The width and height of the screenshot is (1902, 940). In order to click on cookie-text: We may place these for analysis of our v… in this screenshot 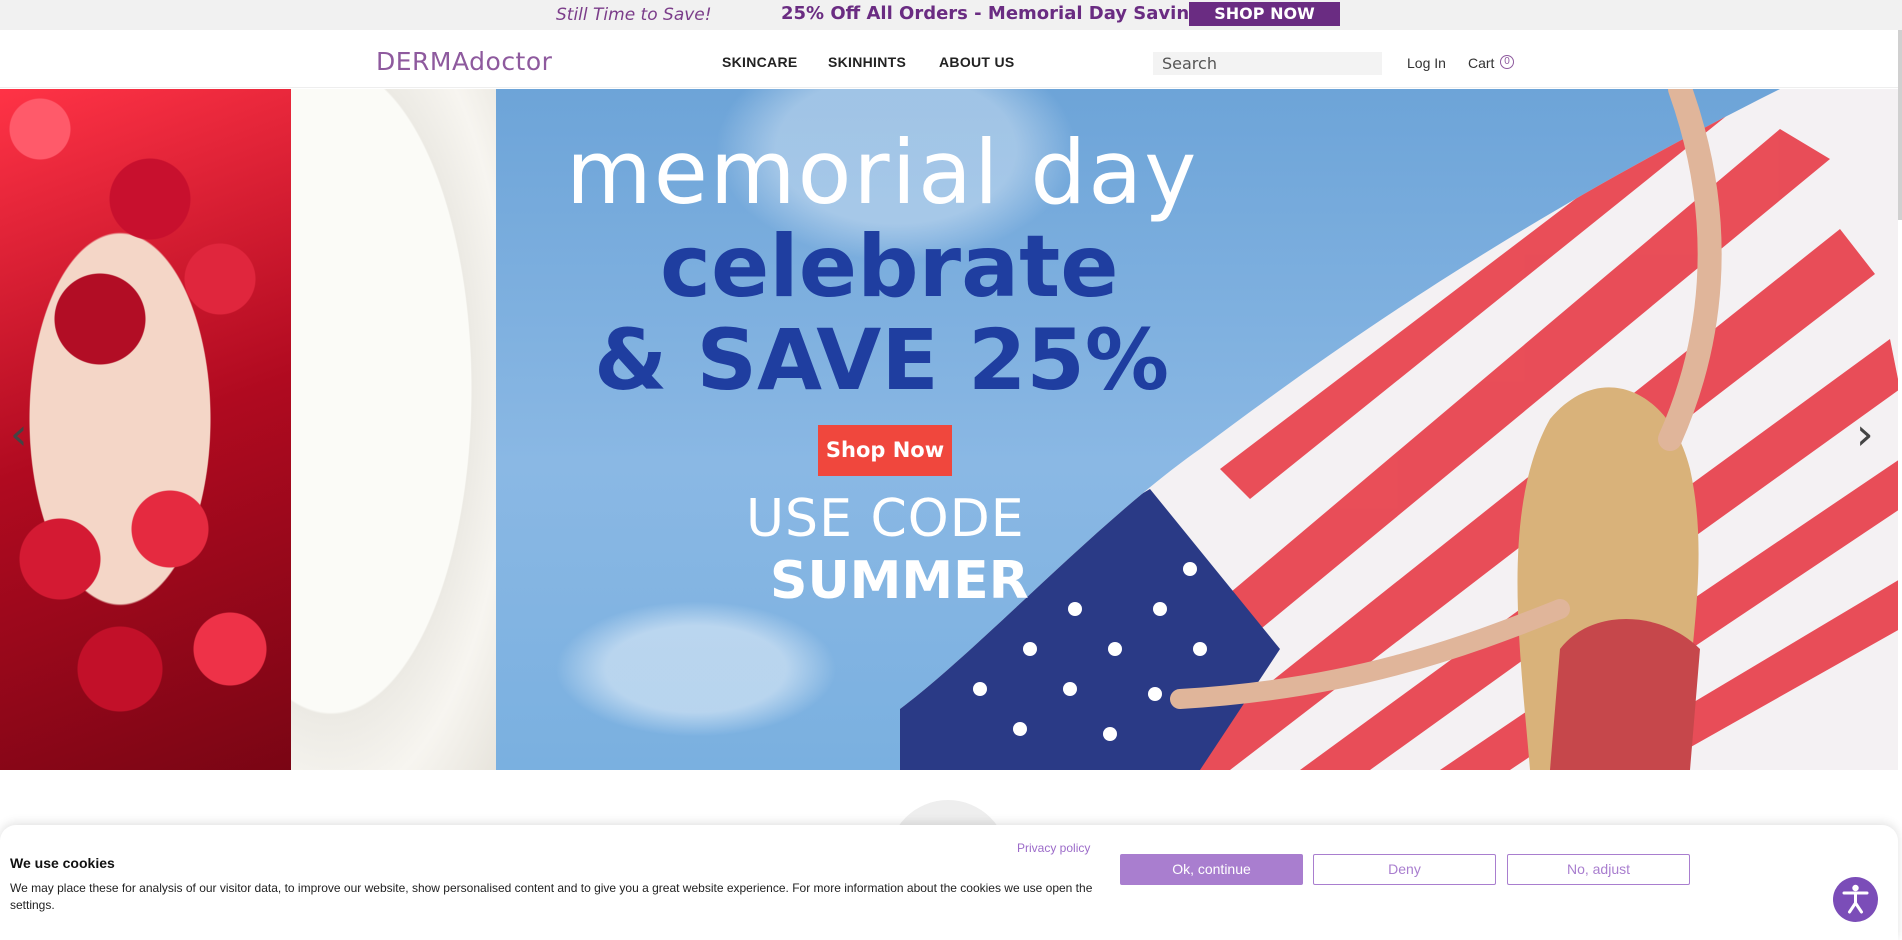, I will do `click(551, 896)`.